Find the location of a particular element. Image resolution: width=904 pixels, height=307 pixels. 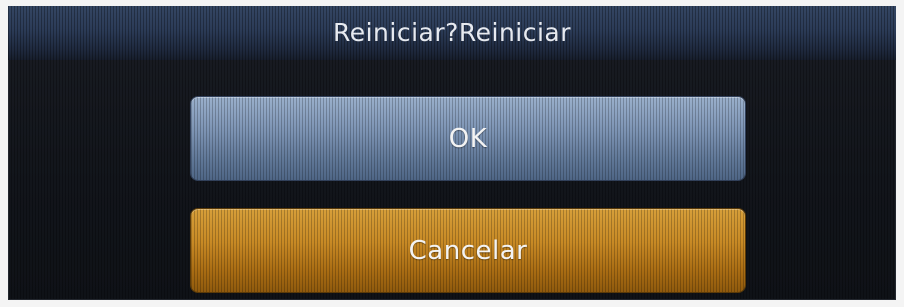

cancel-button-label: Cancelar is located at coordinates (468, 250).